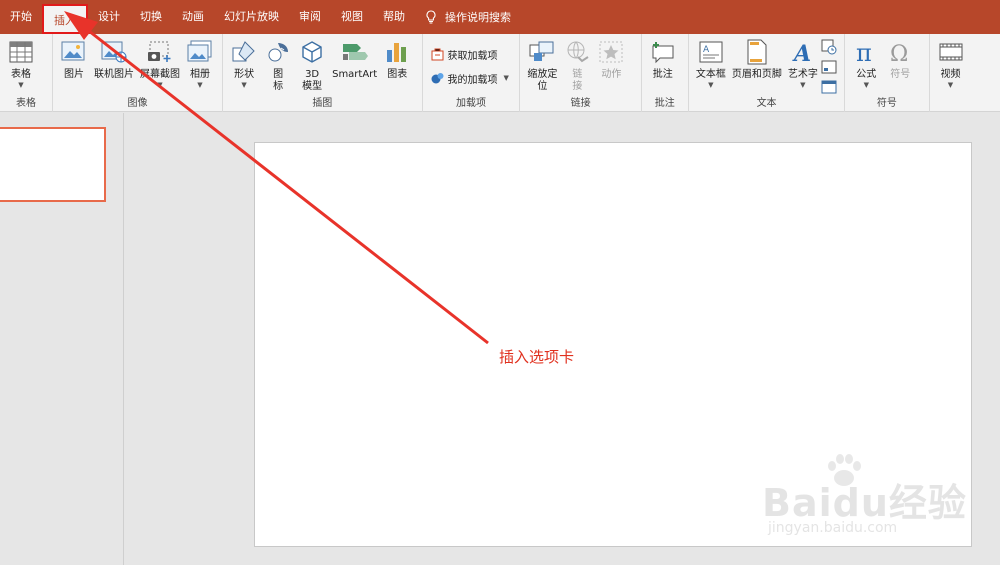 This screenshot has width=1000, height=565. What do you see at coordinates (73, 74) in the screenshot?
I see `pictures-label: 图片` at bounding box center [73, 74].